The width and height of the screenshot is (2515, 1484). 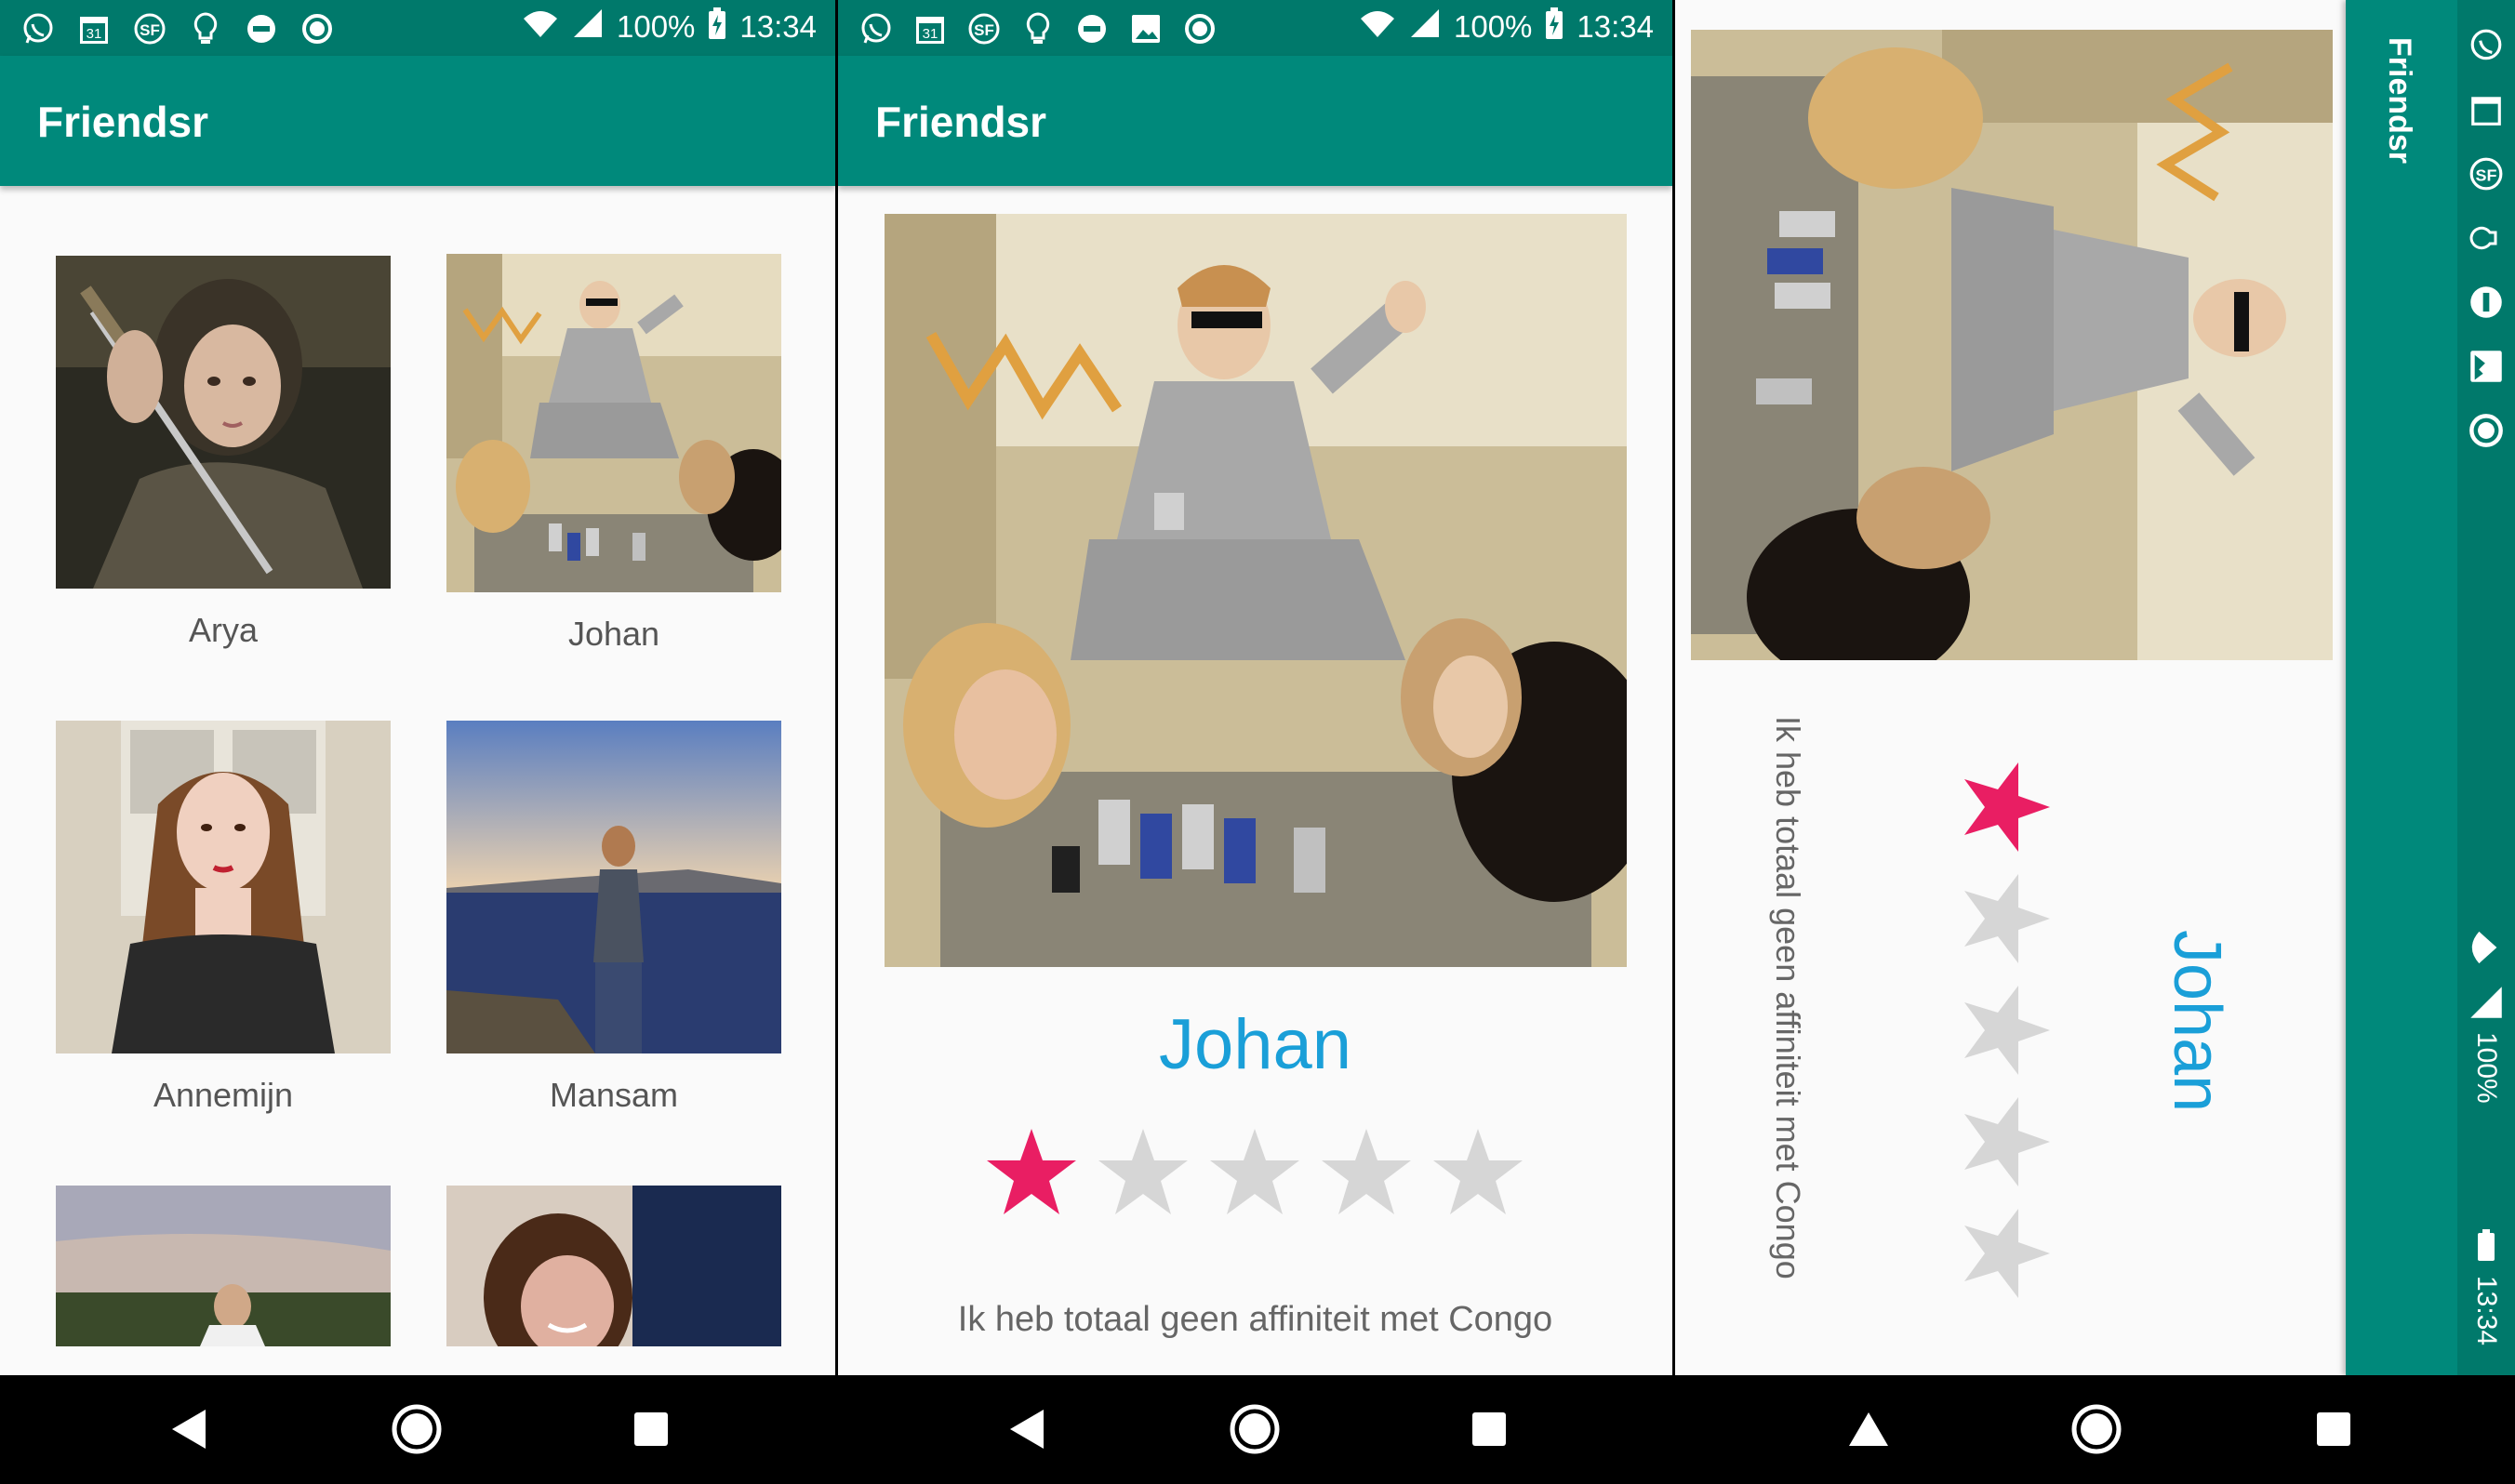 What do you see at coordinates (223, 1095) in the screenshot?
I see `friend-name: Annemijn` at bounding box center [223, 1095].